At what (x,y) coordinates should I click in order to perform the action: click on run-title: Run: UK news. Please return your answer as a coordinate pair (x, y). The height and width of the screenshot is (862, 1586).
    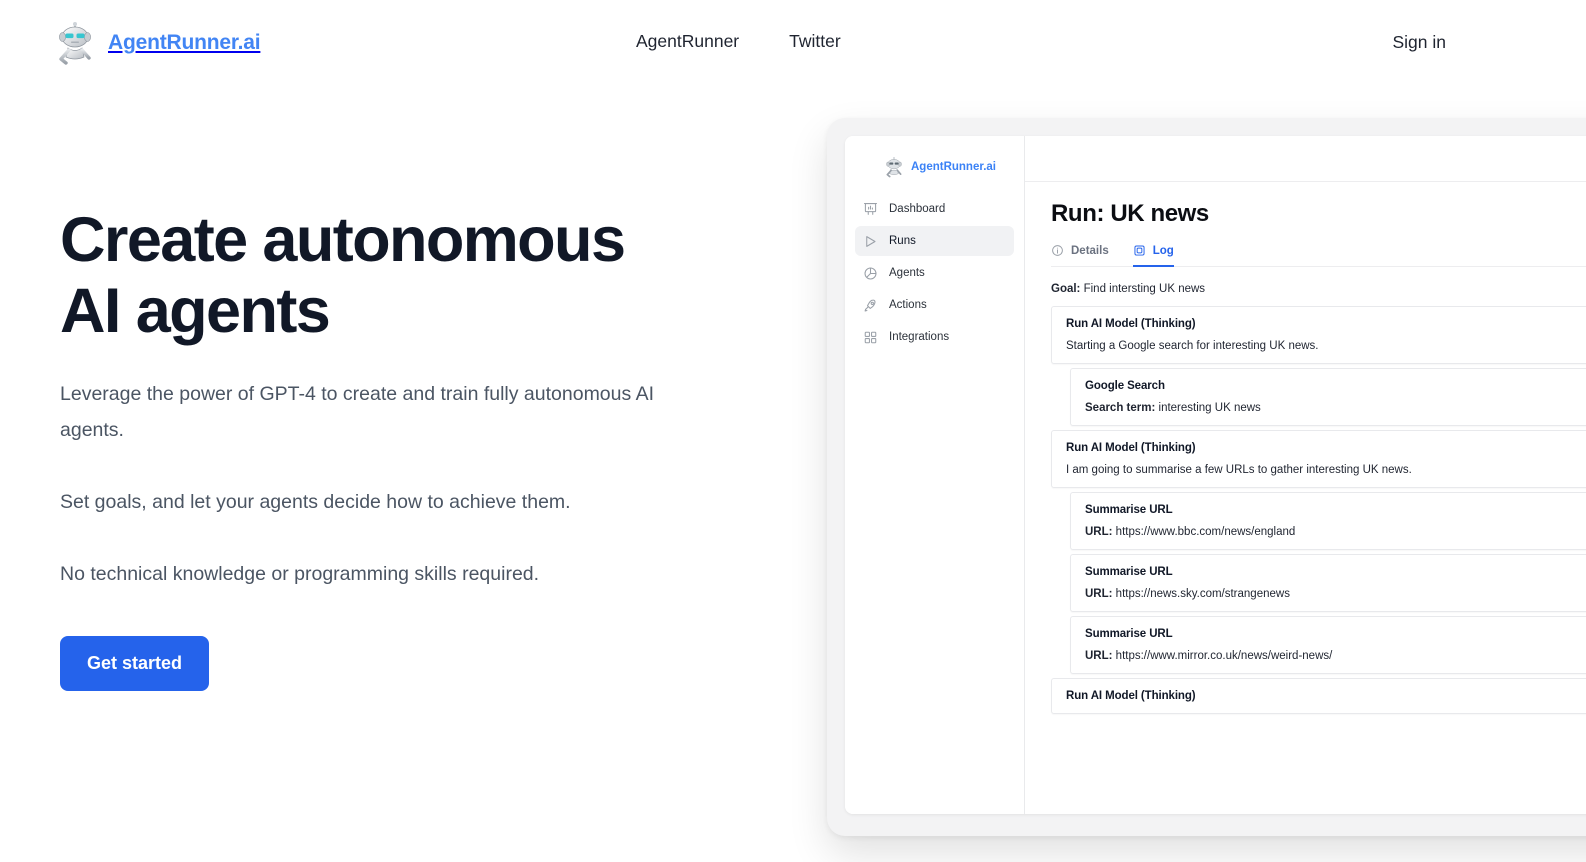
    Looking at the image, I should click on (1130, 213).